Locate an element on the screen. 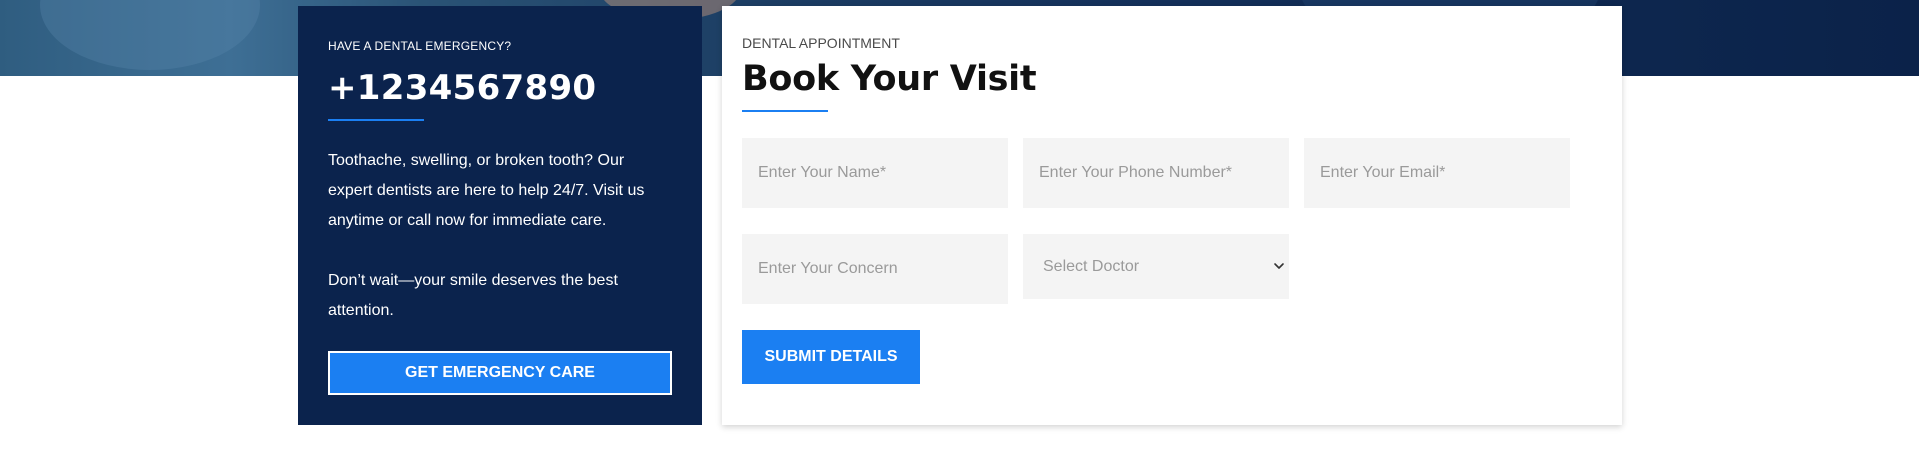  name-input is located at coordinates (875, 173).